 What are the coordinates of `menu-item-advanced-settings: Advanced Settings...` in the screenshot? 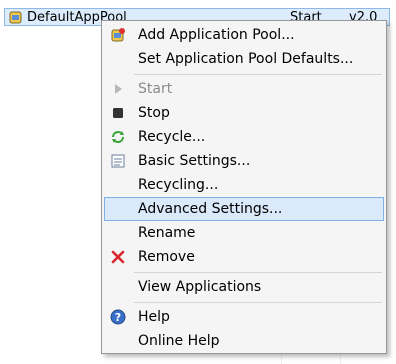 It's located at (244, 209).